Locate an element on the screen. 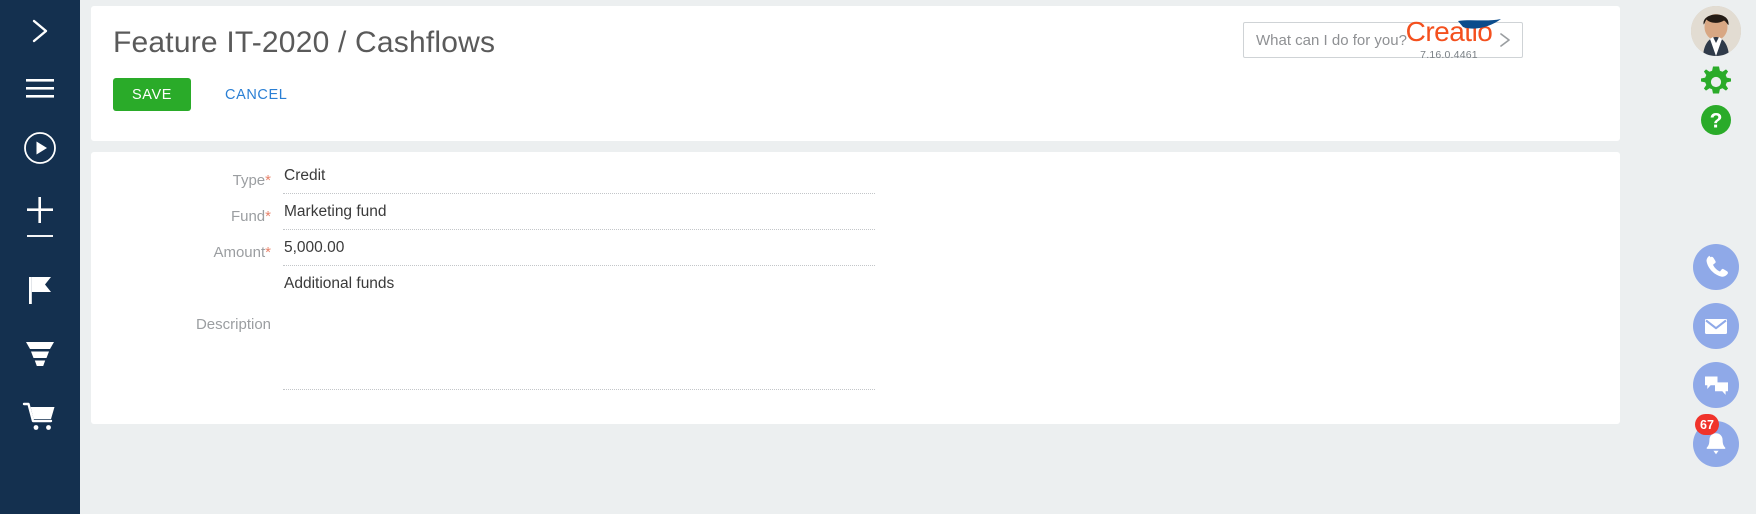 This screenshot has height=514, width=1756. left-sidebar is located at coordinates (40, 257).